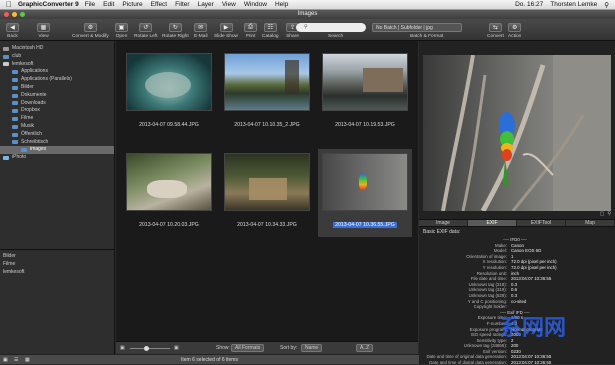  I want to click on sort-label: Sort by:, so click(289, 348).